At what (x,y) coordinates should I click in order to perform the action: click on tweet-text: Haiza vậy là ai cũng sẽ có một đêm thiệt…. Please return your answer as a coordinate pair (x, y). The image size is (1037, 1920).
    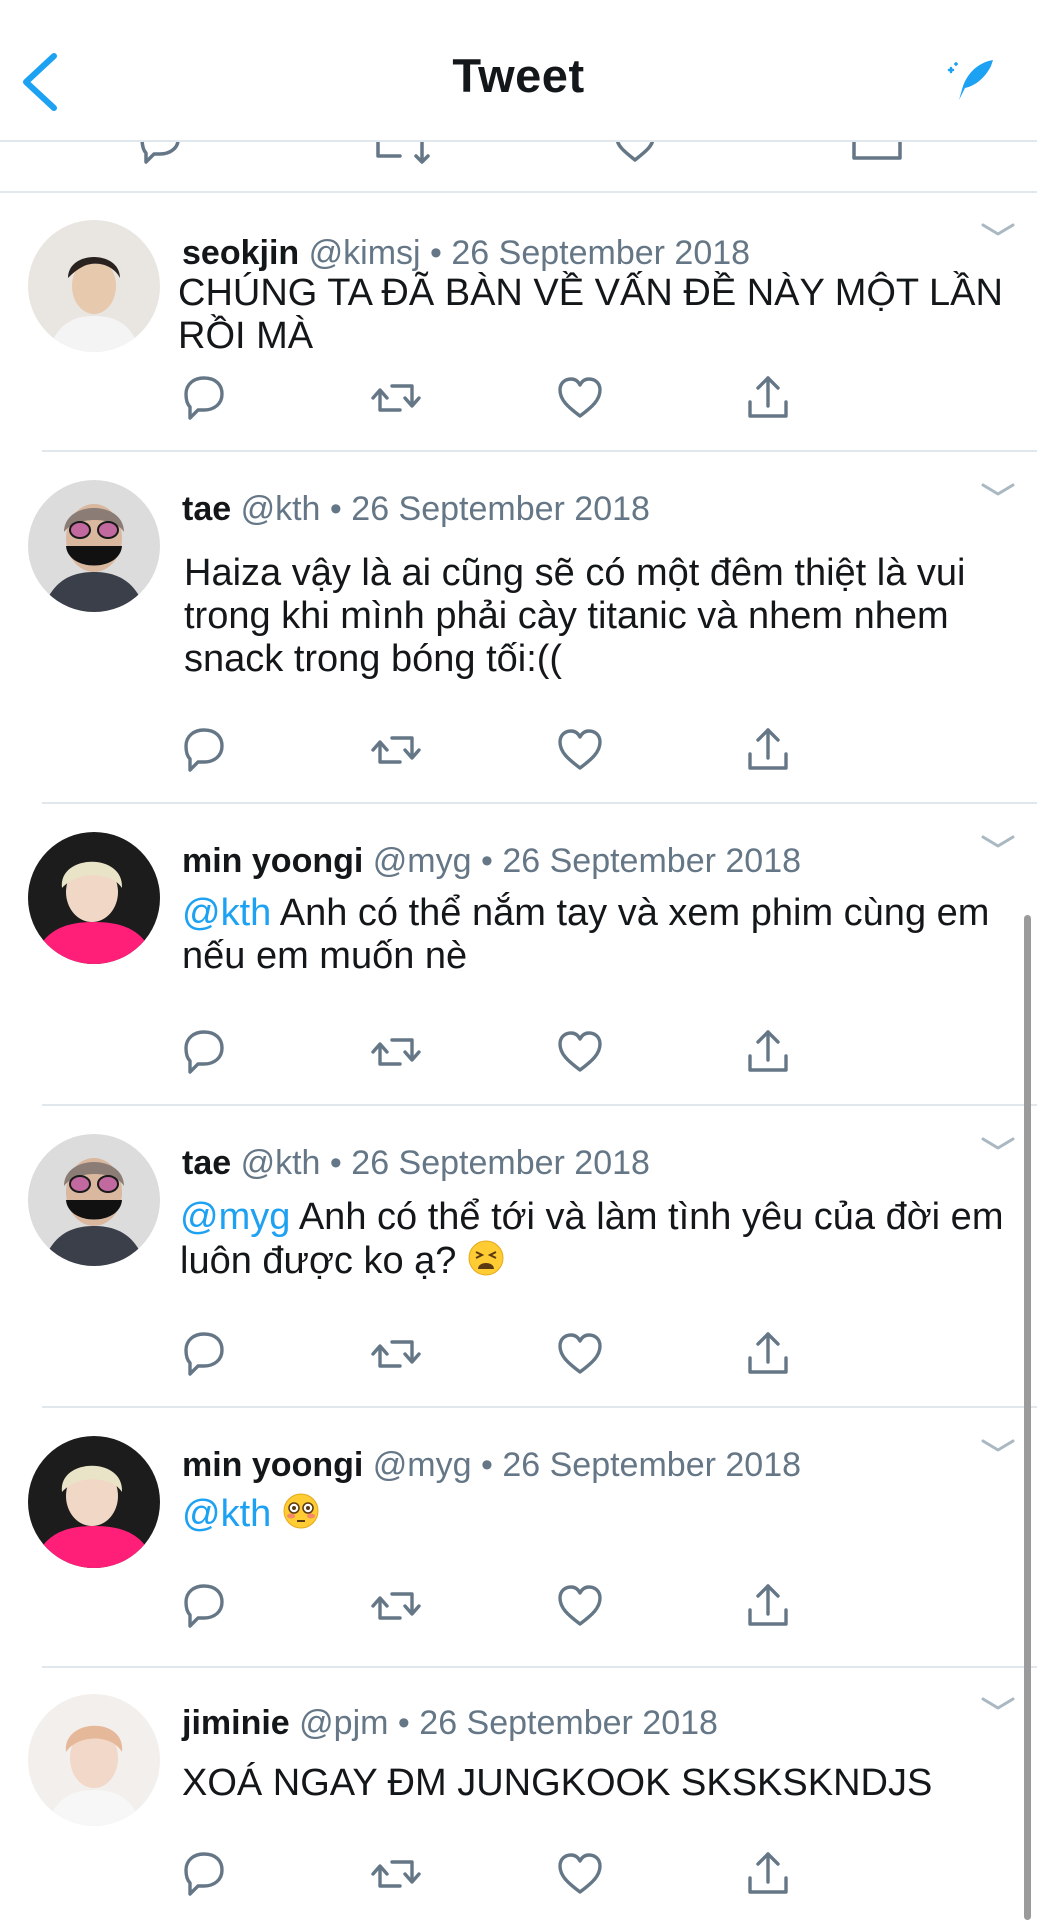
    Looking at the image, I should click on (599, 616).